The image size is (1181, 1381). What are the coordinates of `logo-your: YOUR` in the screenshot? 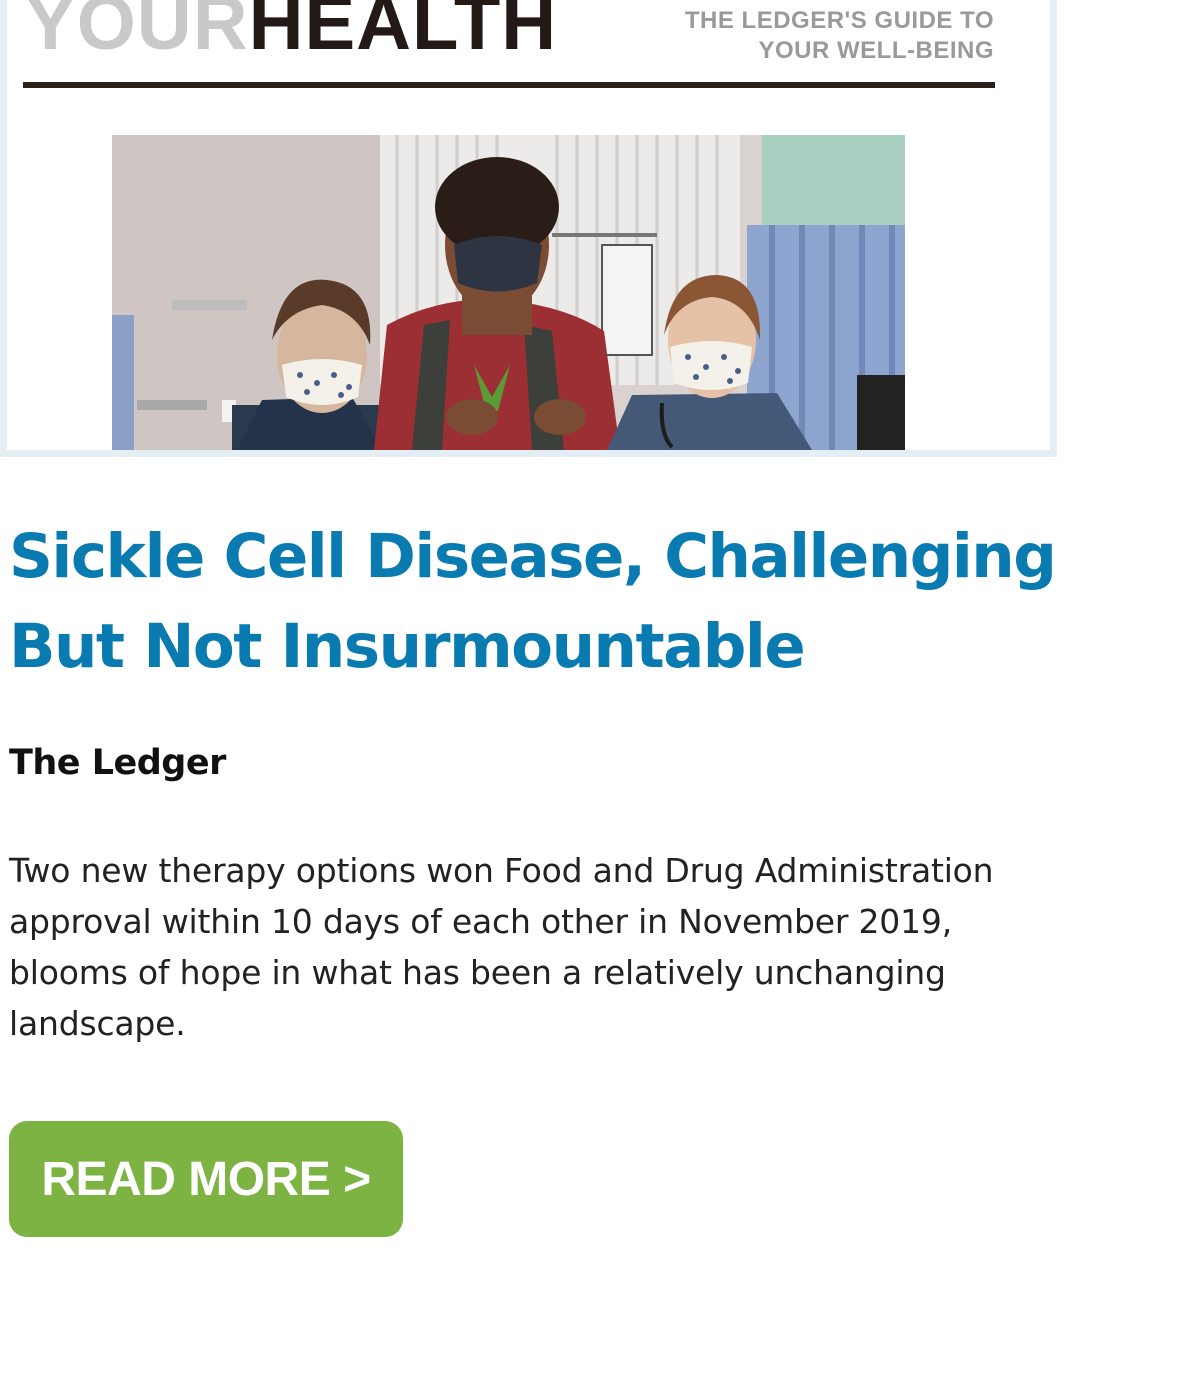 It's located at (137, 33).